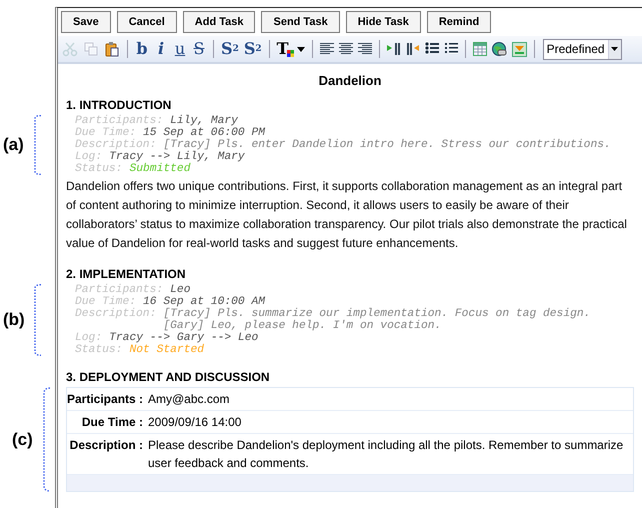 This screenshot has height=508, width=642. Describe the element at coordinates (290, 53) in the screenshot. I see `color-swatch-icon` at that location.